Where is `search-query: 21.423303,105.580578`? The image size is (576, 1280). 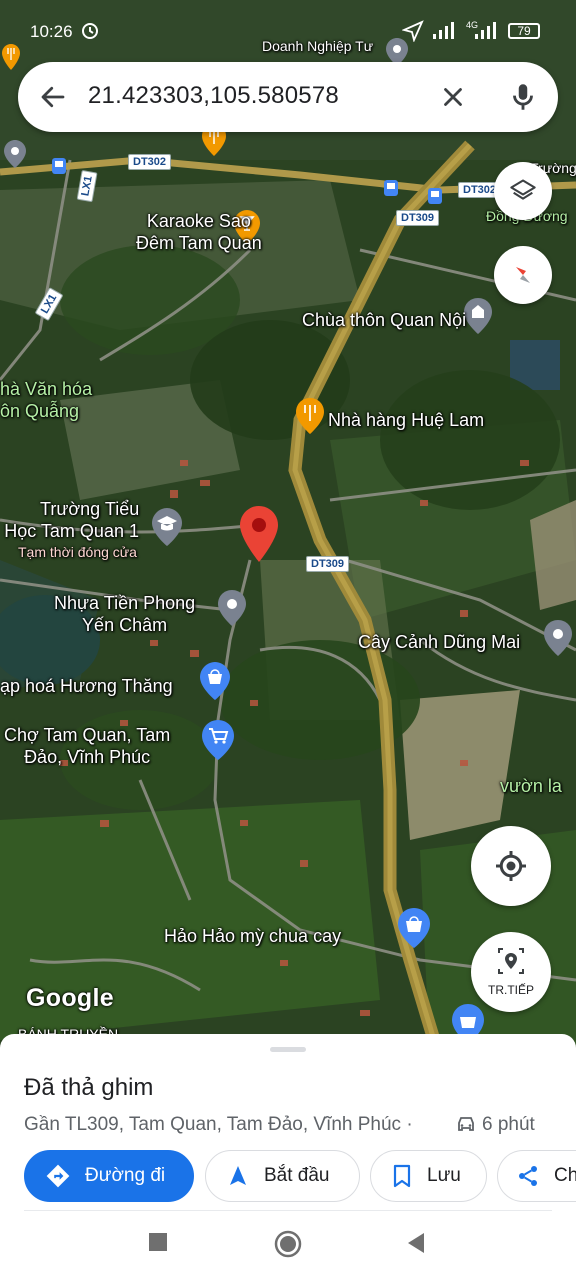 search-query: 21.423303,105.580578 is located at coordinates (213, 96).